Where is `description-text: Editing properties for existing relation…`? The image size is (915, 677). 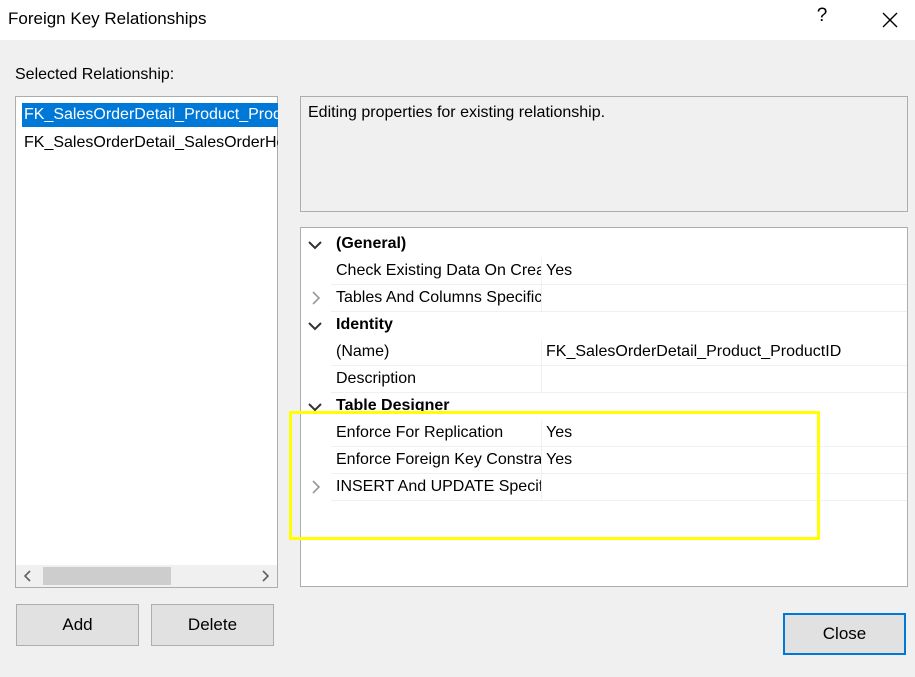
description-text: Editing properties for existing relation… is located at coordinates (457, 112).